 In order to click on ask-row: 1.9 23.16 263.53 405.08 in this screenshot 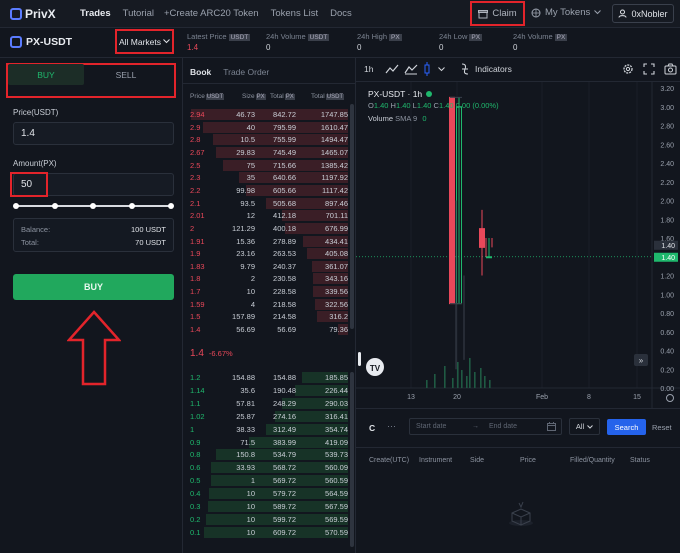, I will do `click(265, 253)`.